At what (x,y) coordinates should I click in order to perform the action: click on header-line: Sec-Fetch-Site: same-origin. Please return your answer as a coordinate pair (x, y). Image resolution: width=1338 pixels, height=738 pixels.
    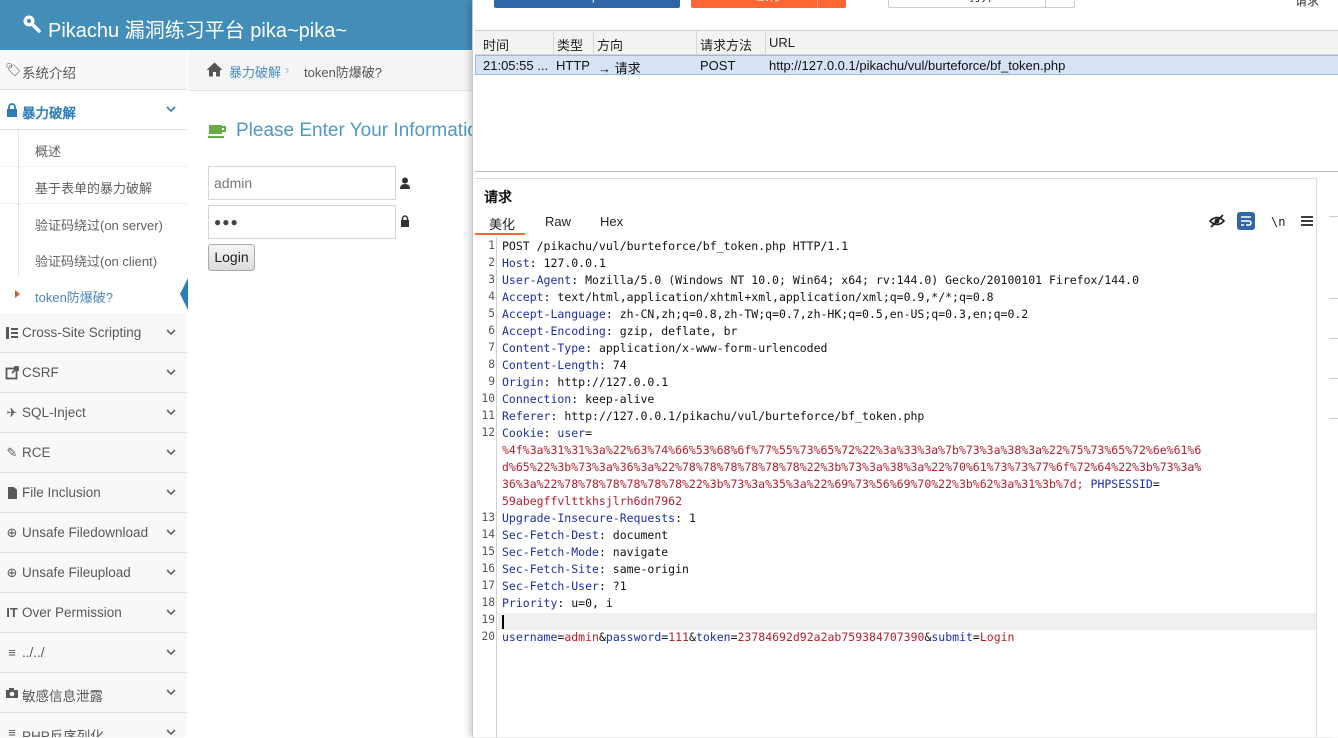
    Looking at the image, I should click on (595, 569).